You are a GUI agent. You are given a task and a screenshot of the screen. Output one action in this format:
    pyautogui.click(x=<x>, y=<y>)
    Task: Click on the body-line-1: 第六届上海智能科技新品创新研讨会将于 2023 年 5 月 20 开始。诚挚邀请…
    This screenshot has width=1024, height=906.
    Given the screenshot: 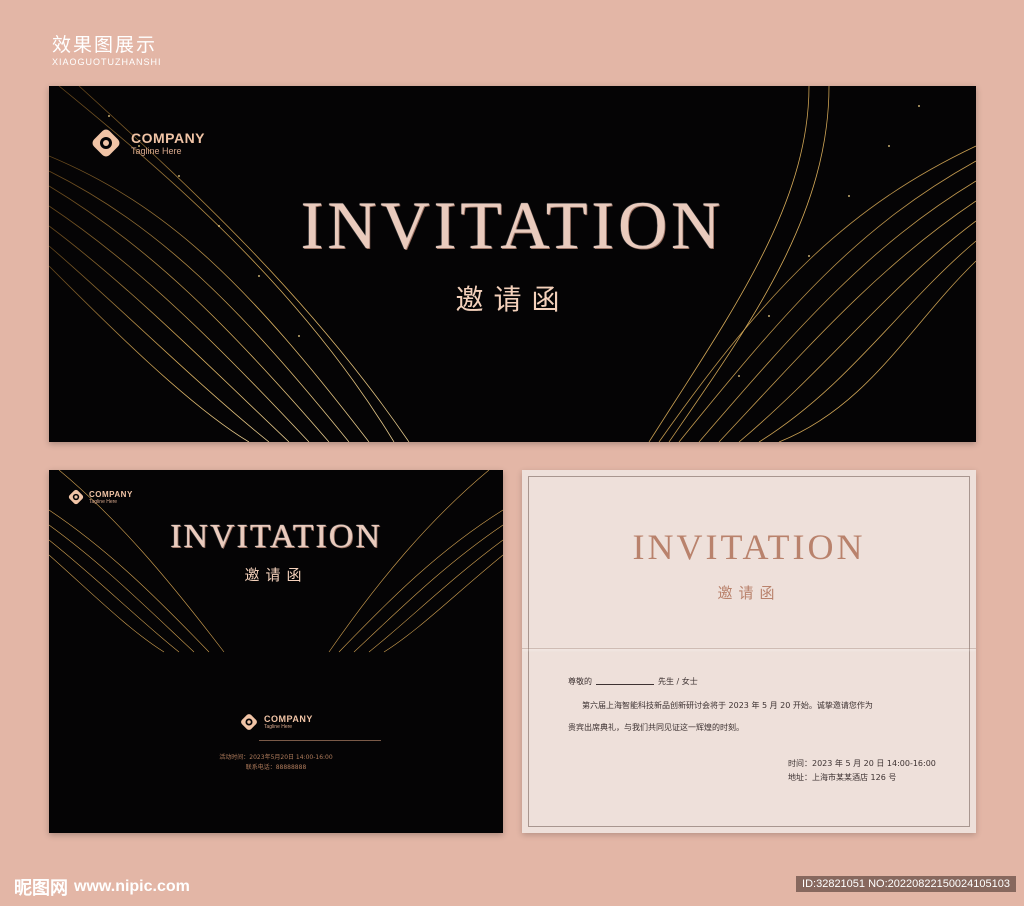 What is the action you would take?
    pyautogui.click(x=727, y=705)
    